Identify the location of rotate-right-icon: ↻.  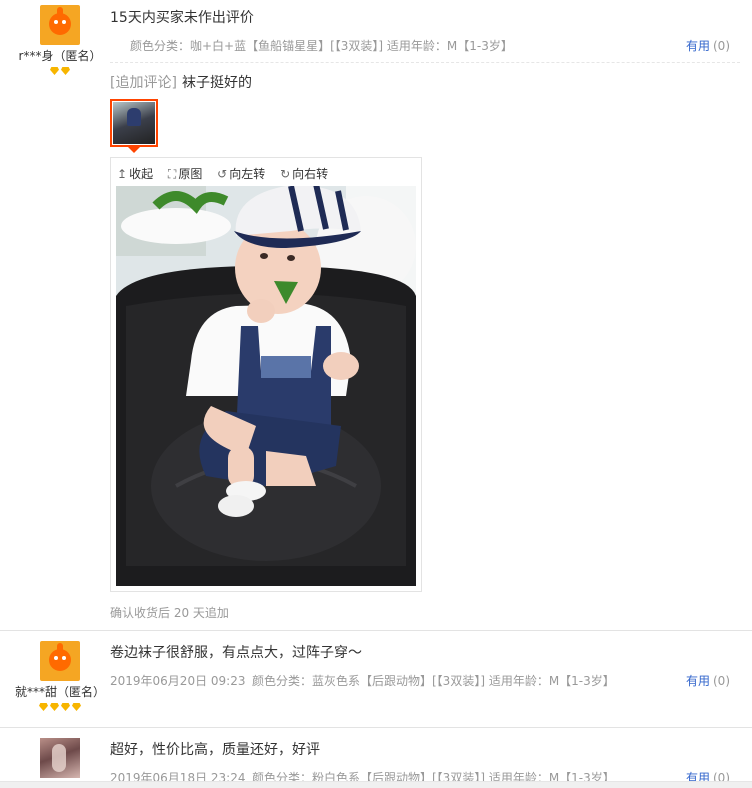
(285, 174).